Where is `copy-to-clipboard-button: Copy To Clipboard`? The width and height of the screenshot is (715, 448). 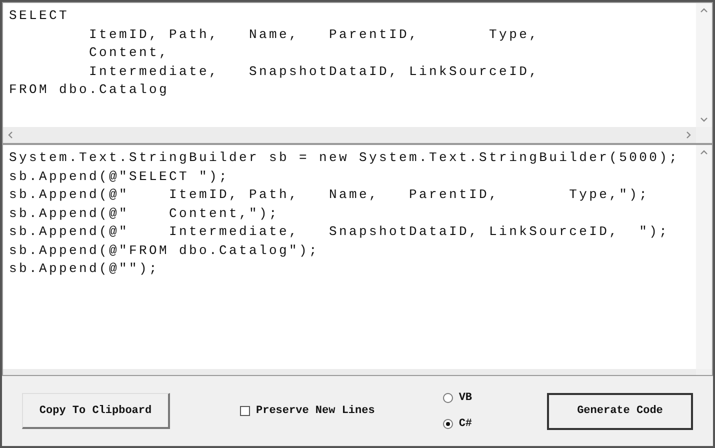
copy-to-clipboard-button: Copy To Clipboard is located at coordinates (96, 411).